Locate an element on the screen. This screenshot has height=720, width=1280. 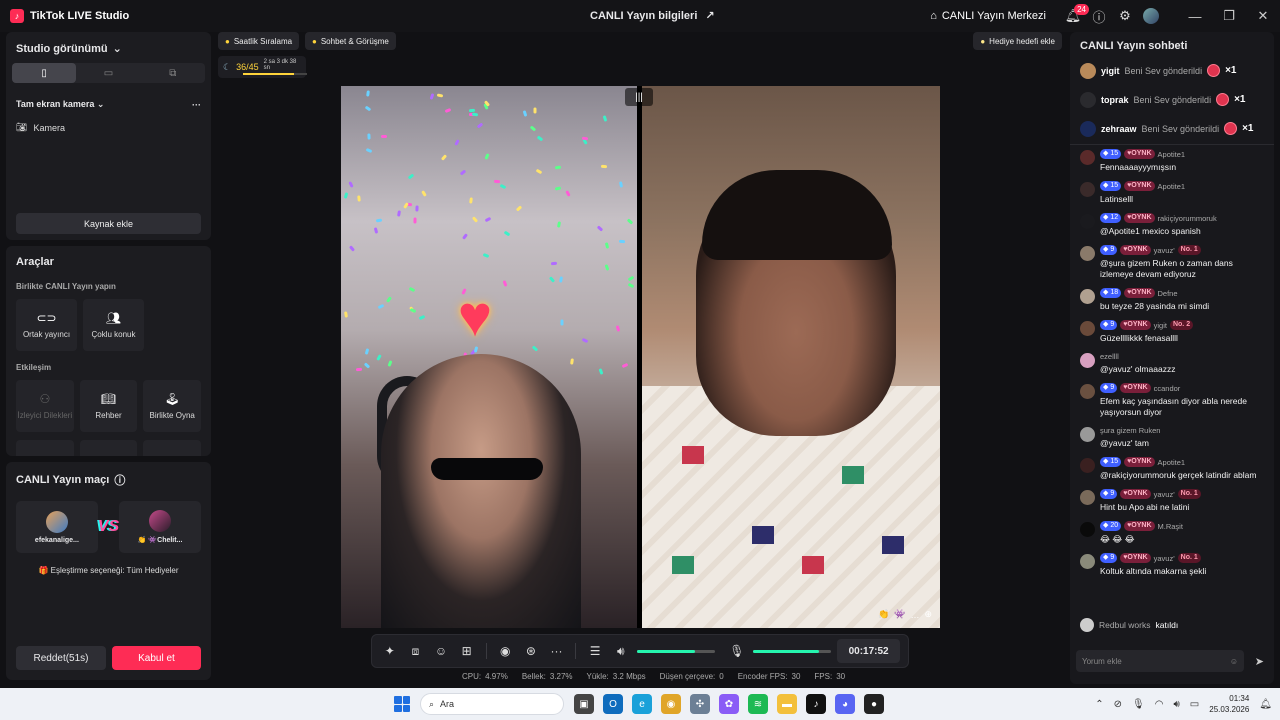
chat-message: ezellll @yavuz' olmaaazzz is located at coordinates (1172, 363).